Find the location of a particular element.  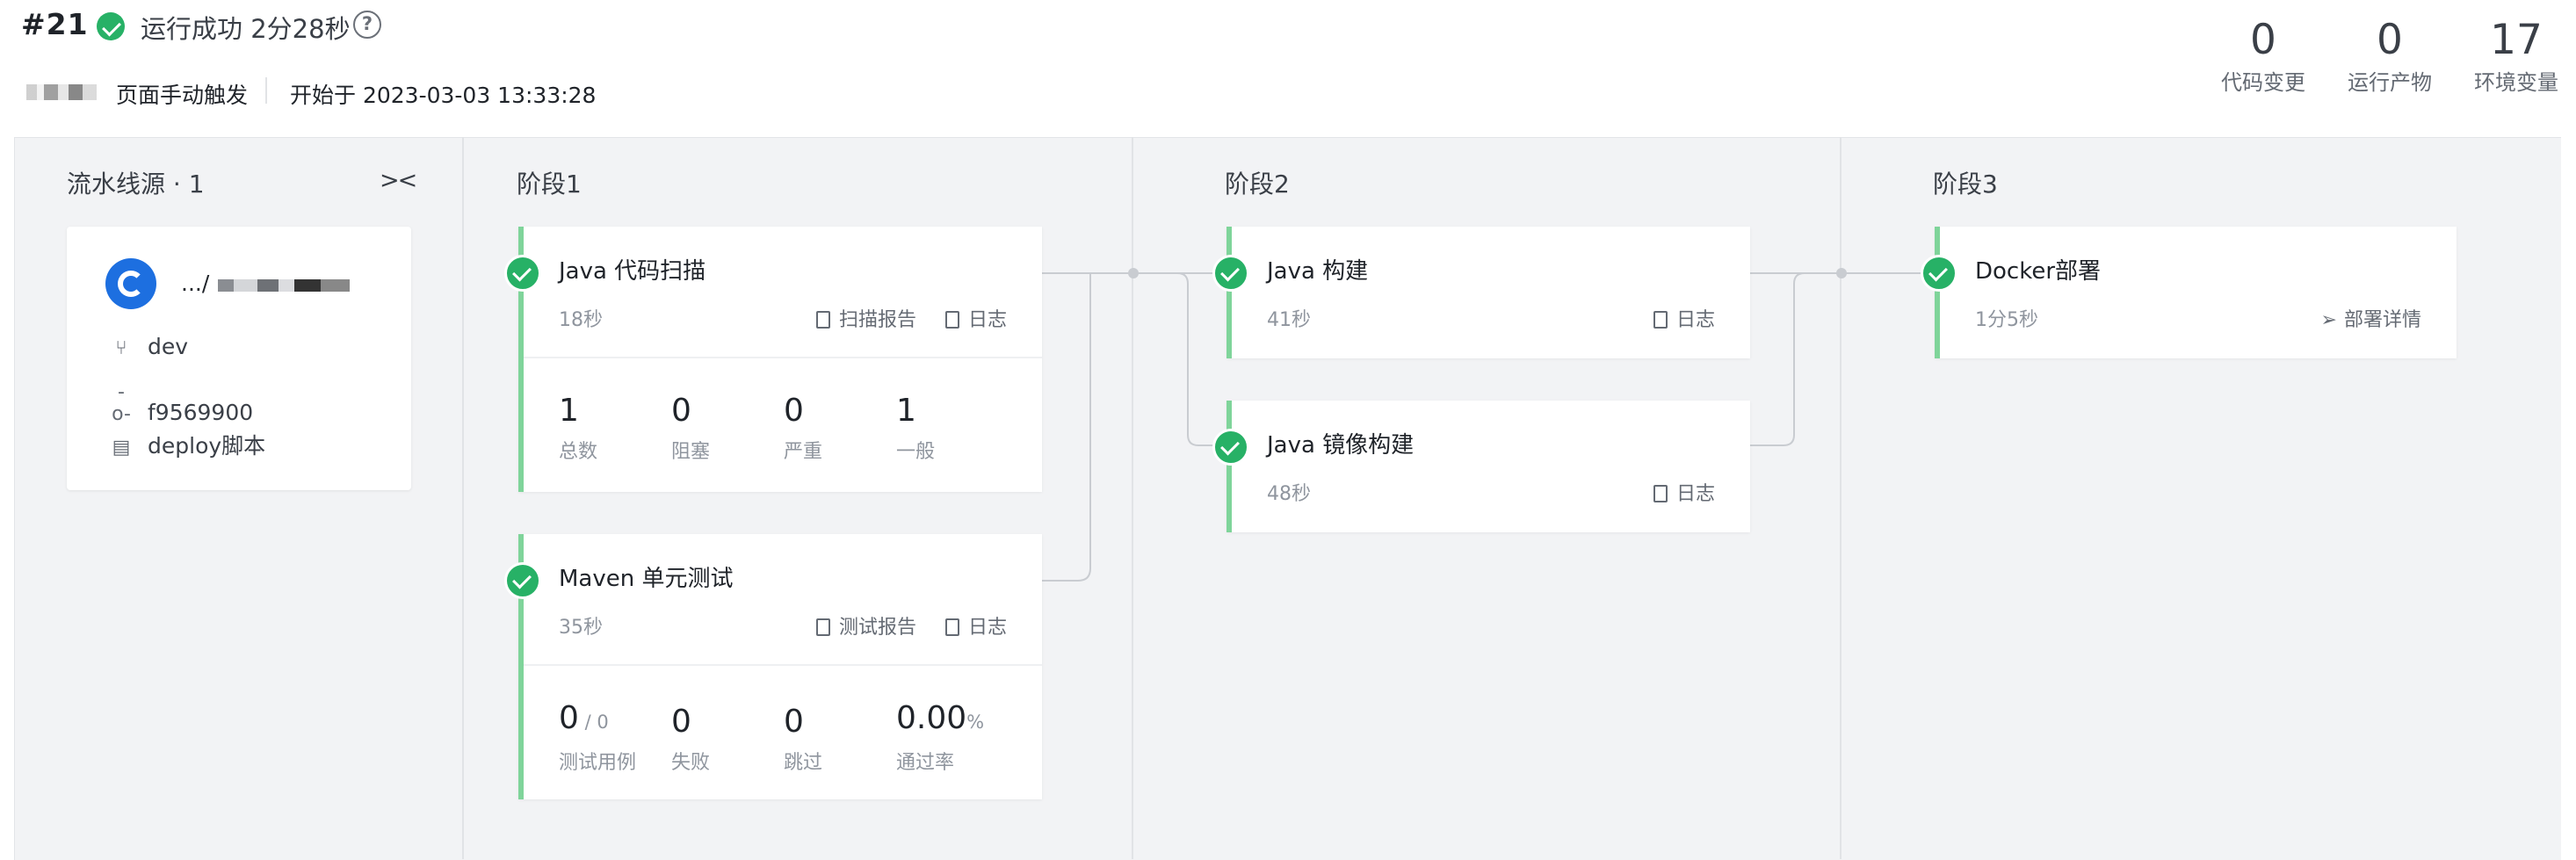

repo-logo-icon is located at coordinates (130, 283).